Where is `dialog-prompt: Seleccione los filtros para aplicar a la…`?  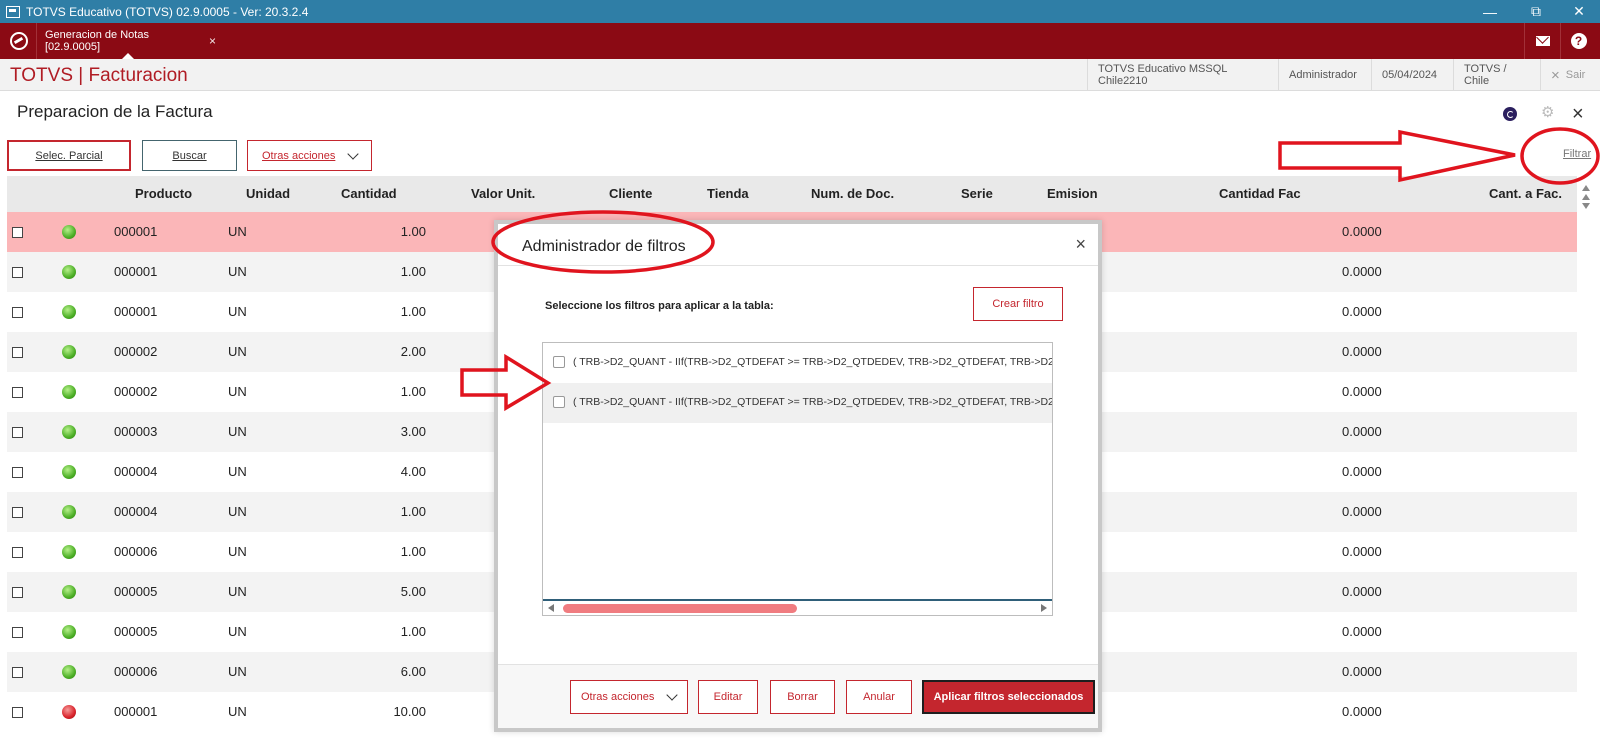 dialog-prompt: Seleccione los filtros para aplicar a la… is located at coordinates (659, 306).